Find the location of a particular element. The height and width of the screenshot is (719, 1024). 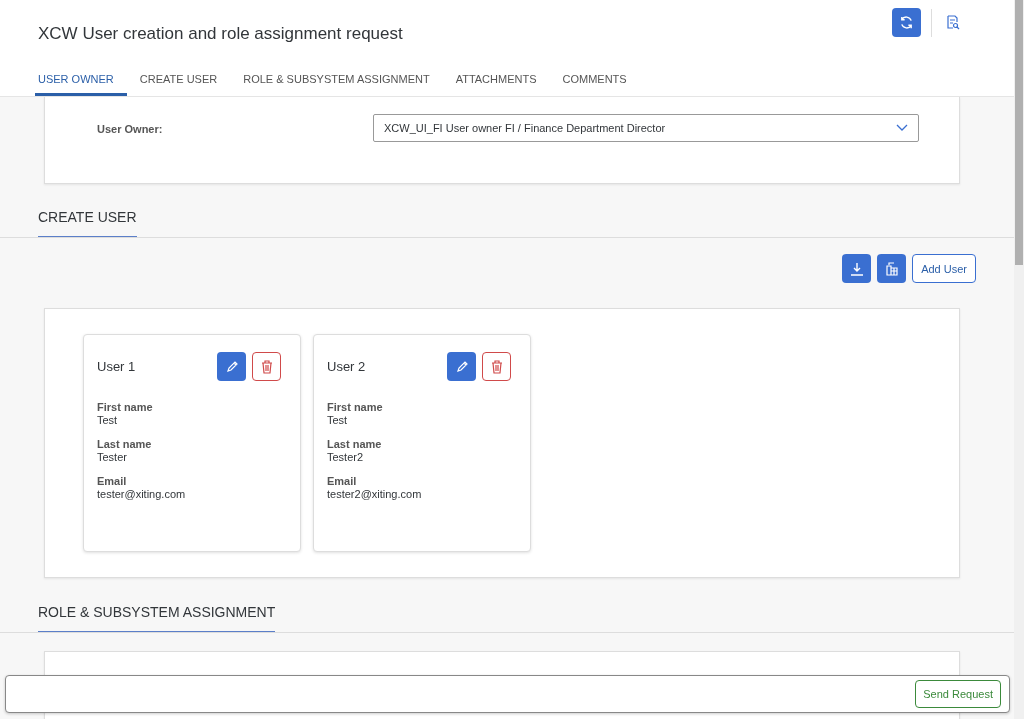

field-label: User Owner: is located at coordinates (130, 128).